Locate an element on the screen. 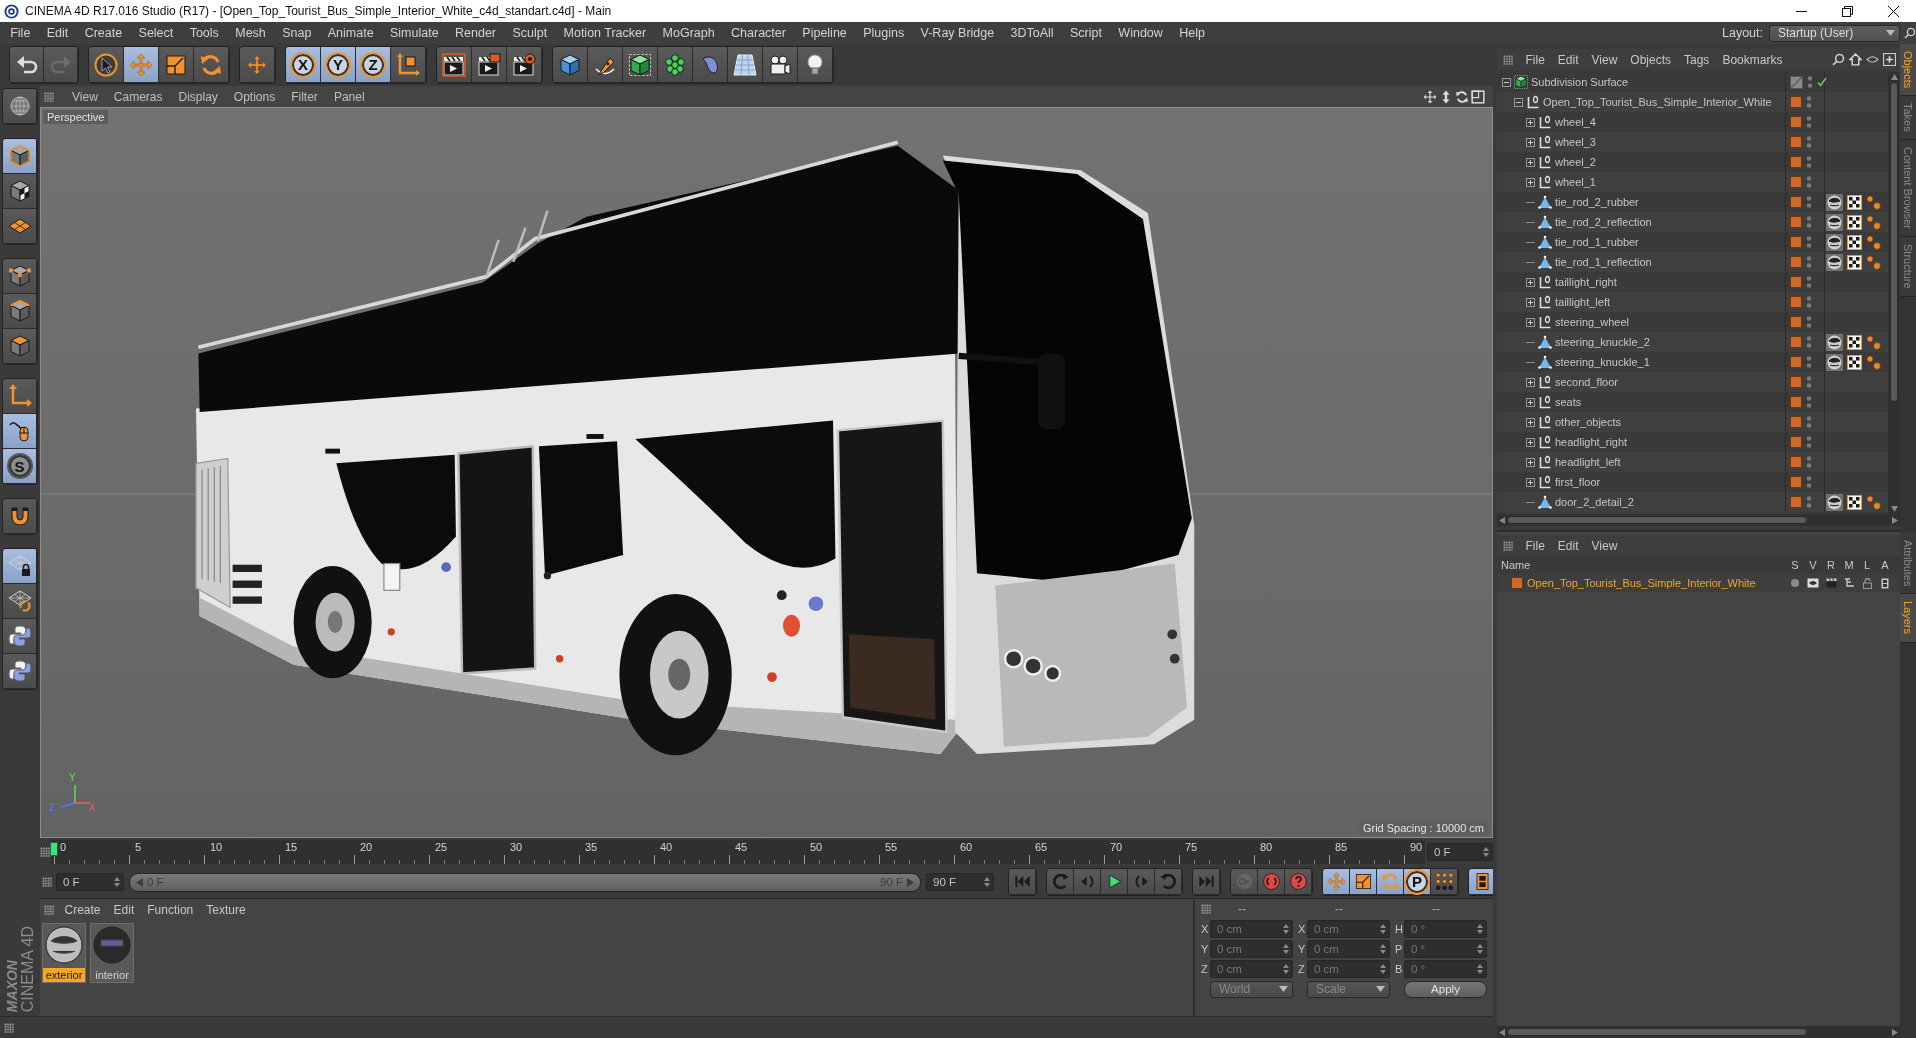 Image resolution: width=1916 pixels, height=1038 pixels. expand-toggle is located at coordinates (1530, 322).